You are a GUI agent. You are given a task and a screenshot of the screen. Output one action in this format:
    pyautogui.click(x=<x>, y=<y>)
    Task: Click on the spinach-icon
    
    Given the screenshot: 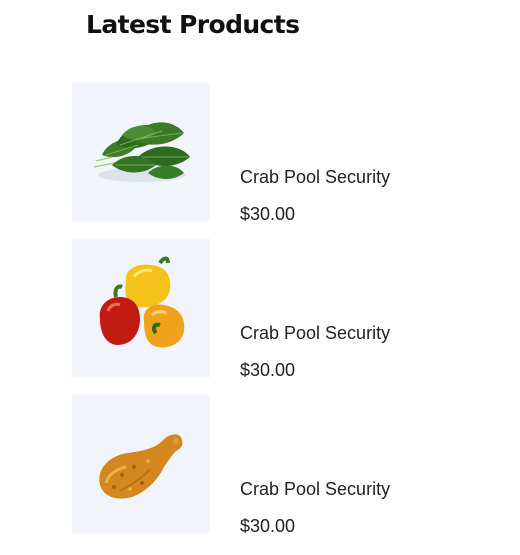 What is the action you would take?
    pyautogui.click(x=141, y=152)
    